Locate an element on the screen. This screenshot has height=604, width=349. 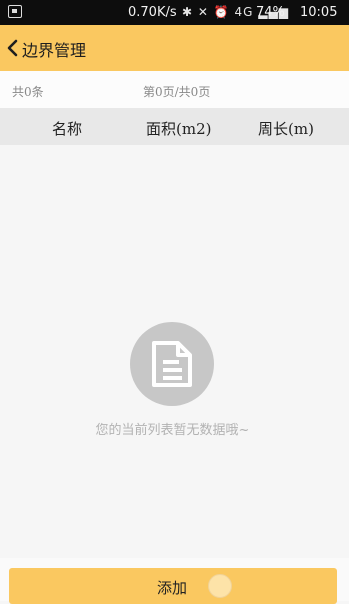
bottom-action-bar: 添加 is located at coordinates (174, 581).